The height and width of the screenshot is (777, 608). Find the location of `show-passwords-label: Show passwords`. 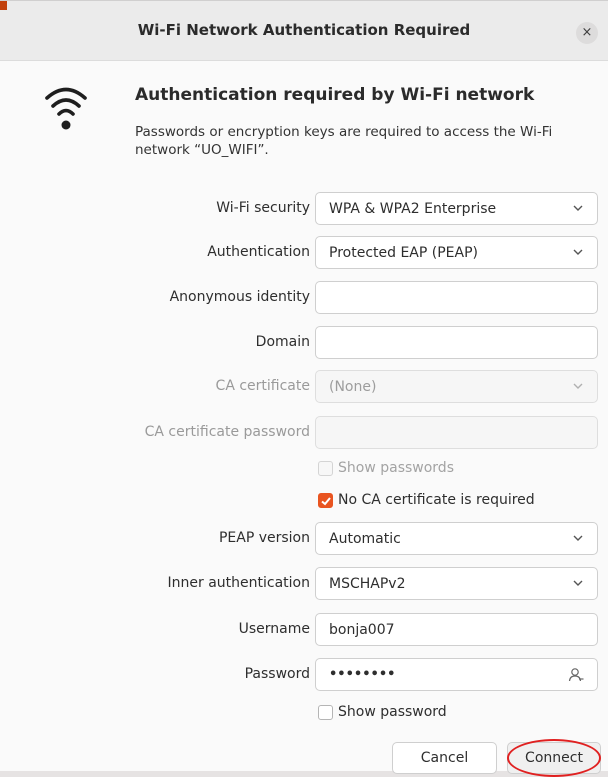

show-passwords-label: Show passwords is located at coordinates (396, 468).